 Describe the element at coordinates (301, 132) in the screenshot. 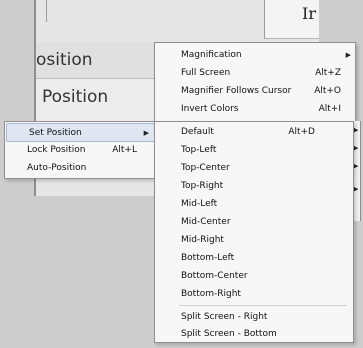

I see `menu-item-shortcut: Alt+D` at that location.